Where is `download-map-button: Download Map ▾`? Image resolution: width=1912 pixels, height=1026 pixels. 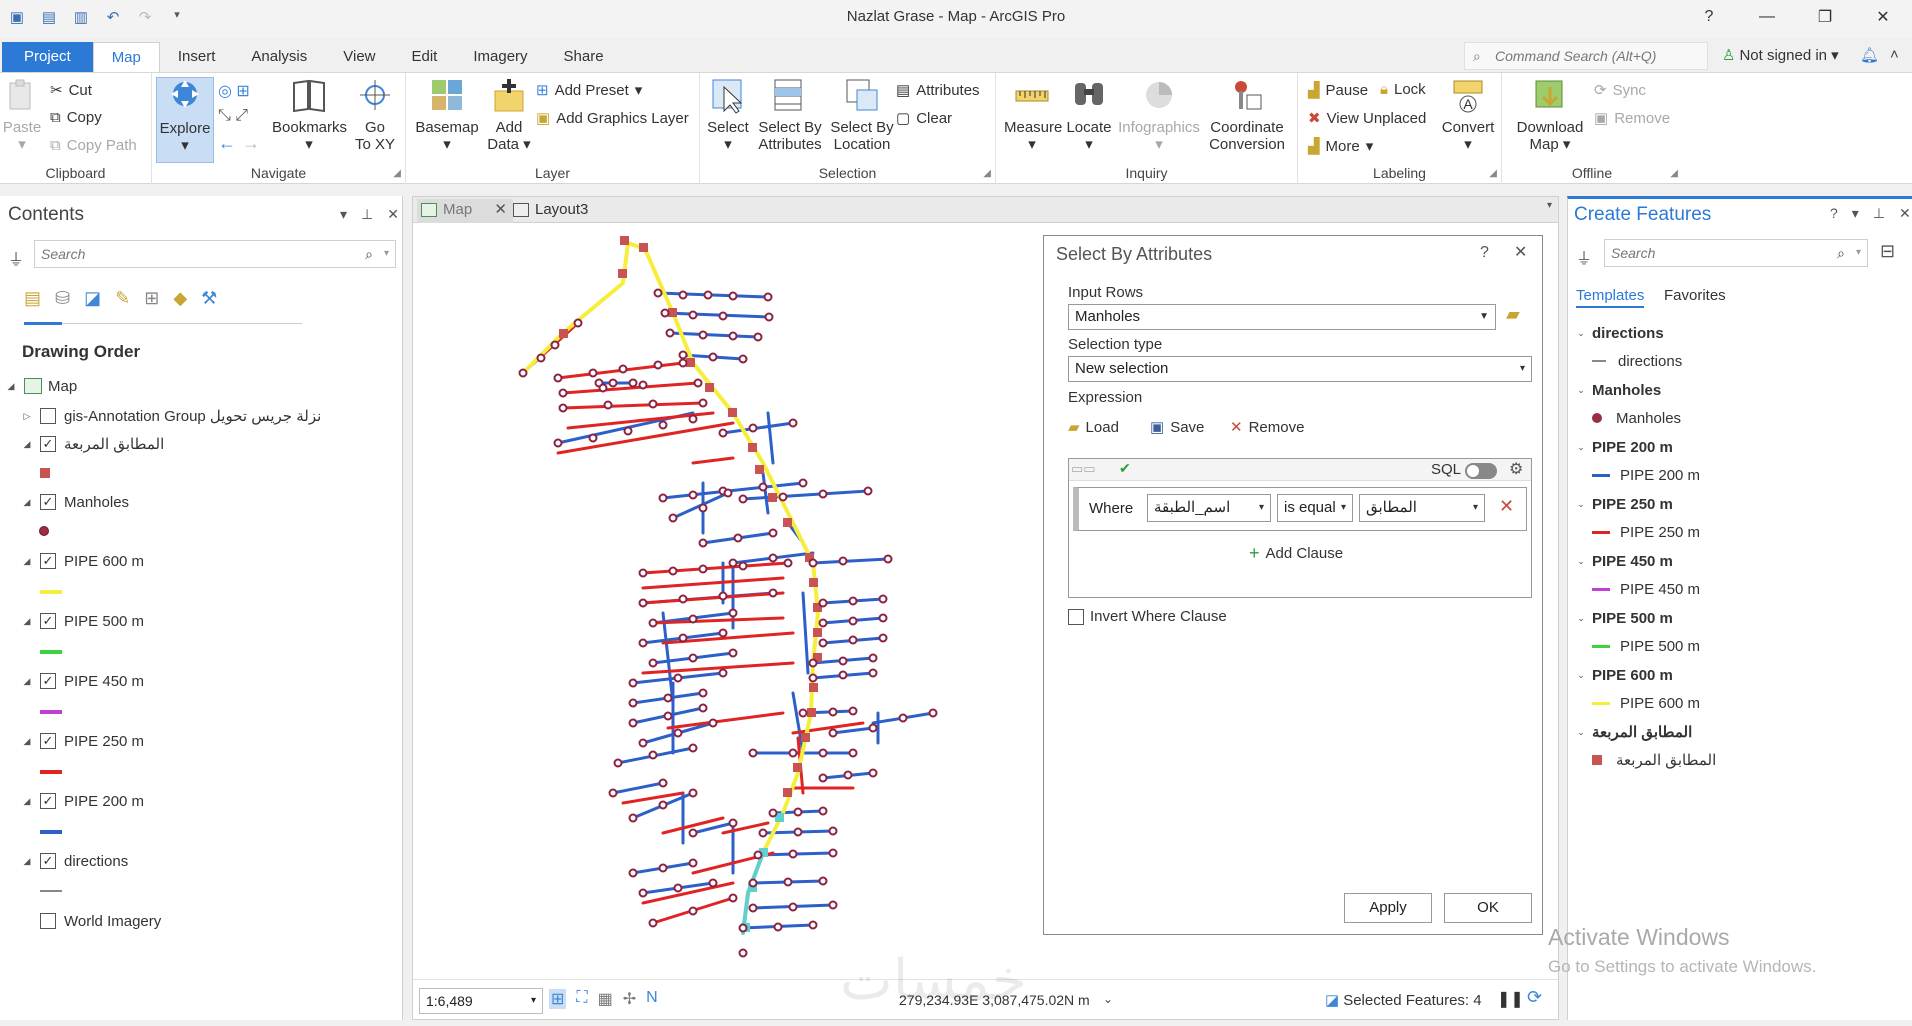 download-map-button: Download Map ▾ is located at coordinates (1550, 115).